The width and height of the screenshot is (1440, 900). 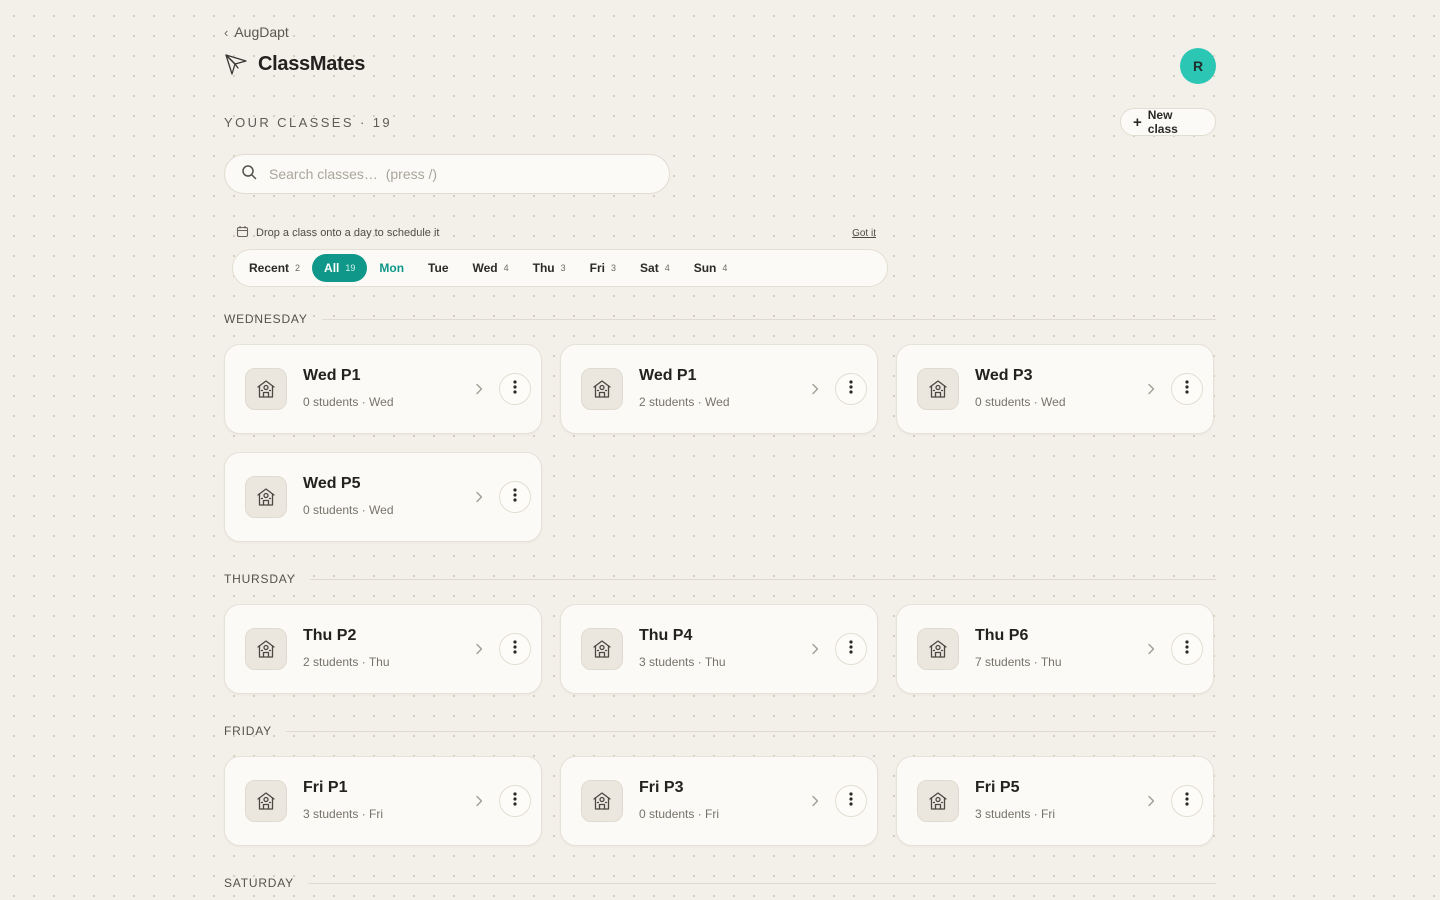 What do you see at coordinates (563, 268) in the screenshot?
I see `day-filter-count: 3` at bounding box center [563, 268].